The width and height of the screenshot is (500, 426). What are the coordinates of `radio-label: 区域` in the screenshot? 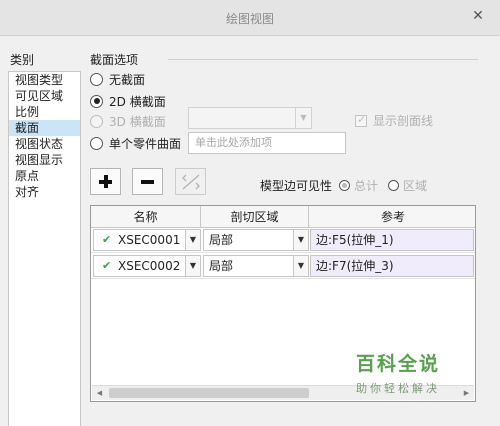 It's located at (415, 186).